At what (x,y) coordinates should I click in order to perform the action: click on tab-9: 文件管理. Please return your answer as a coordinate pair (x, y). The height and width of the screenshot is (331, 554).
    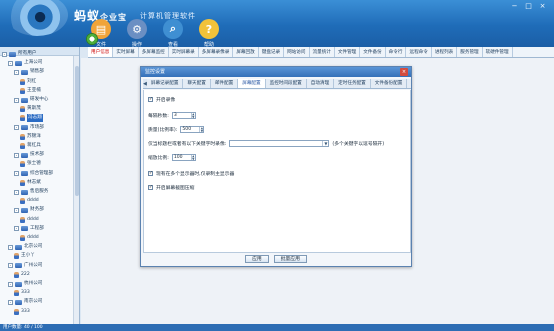
    Looking at the image, I should click on (348, 52).